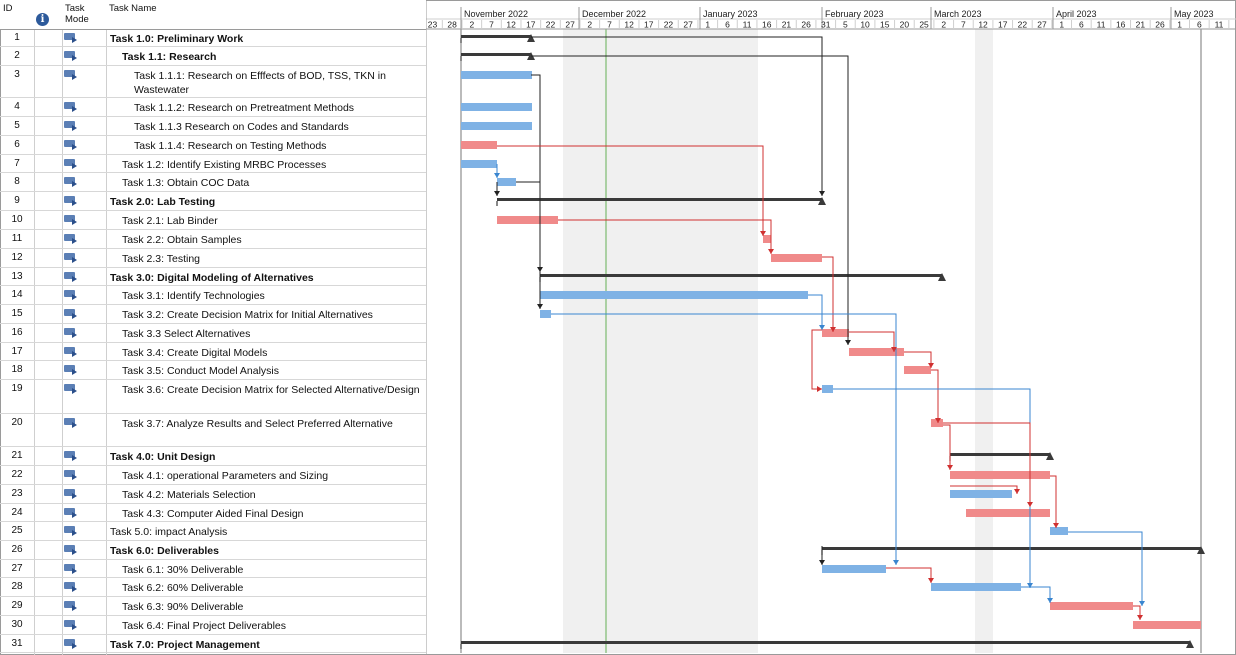 The width and height of the screenshot is (1236, 655). I want to click on task-id: 29, so click(17, 605).